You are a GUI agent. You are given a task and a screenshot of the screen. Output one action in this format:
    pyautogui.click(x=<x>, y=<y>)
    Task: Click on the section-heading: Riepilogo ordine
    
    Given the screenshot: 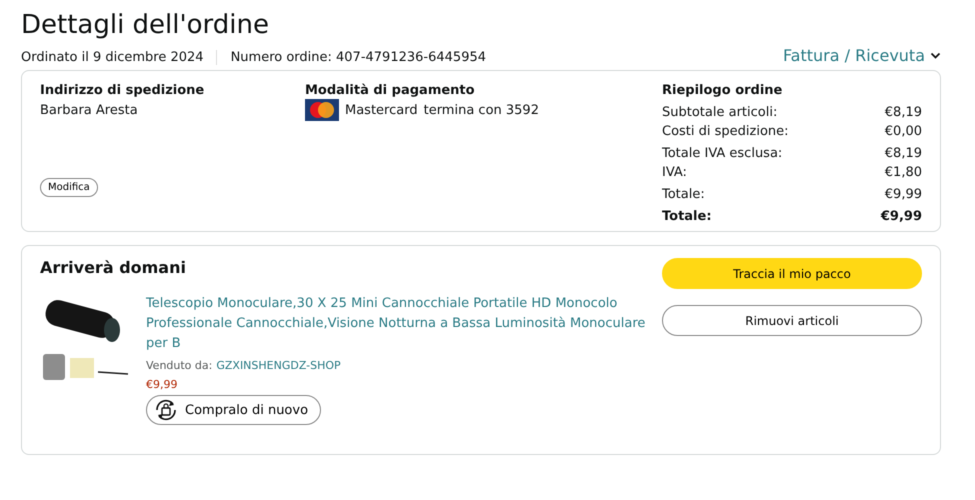 What is the action you would take?
    pyautogui.click(x=723, y=90)
    